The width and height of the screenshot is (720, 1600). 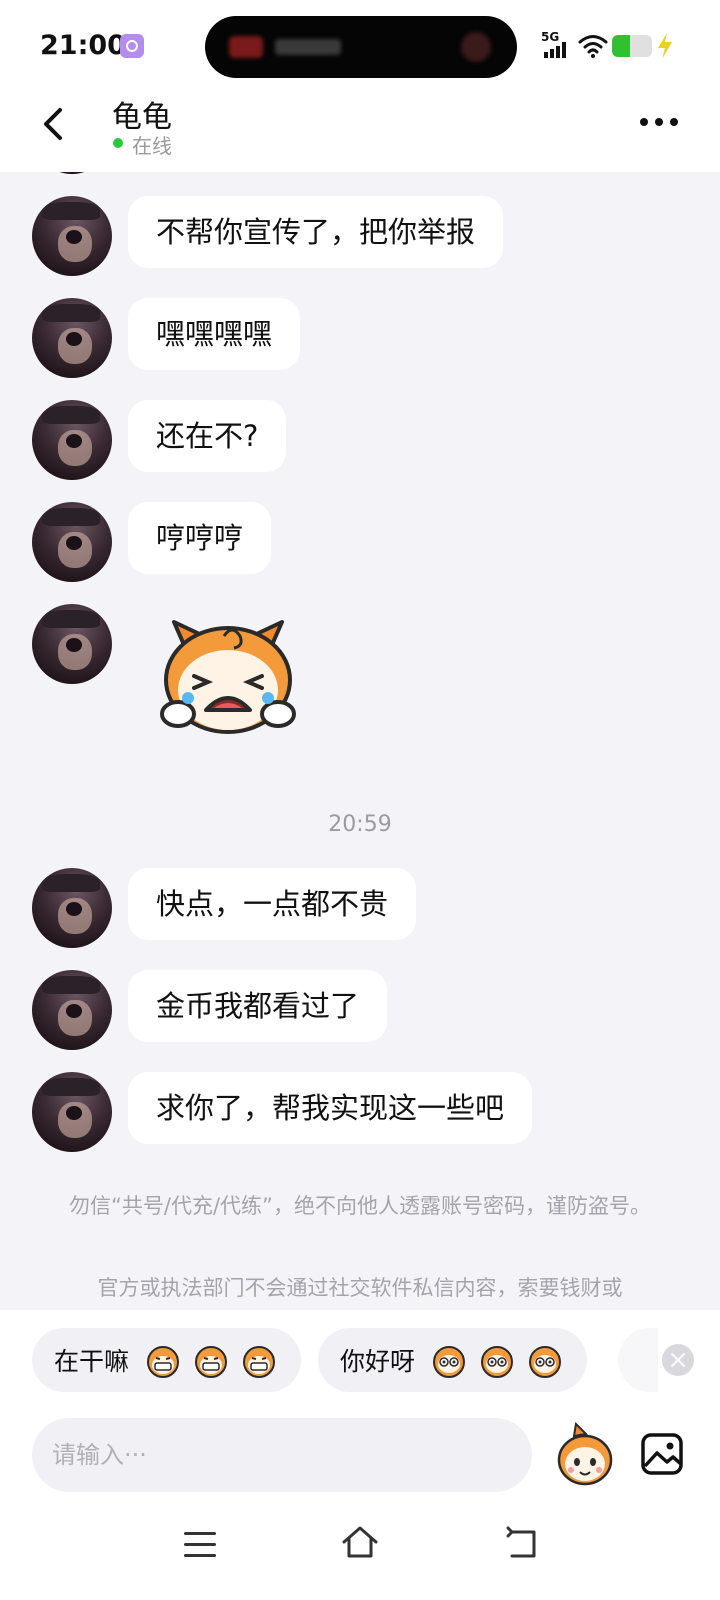 I want to click on message-bubble: 金币我都看过了, so click(x=258, y=1006).